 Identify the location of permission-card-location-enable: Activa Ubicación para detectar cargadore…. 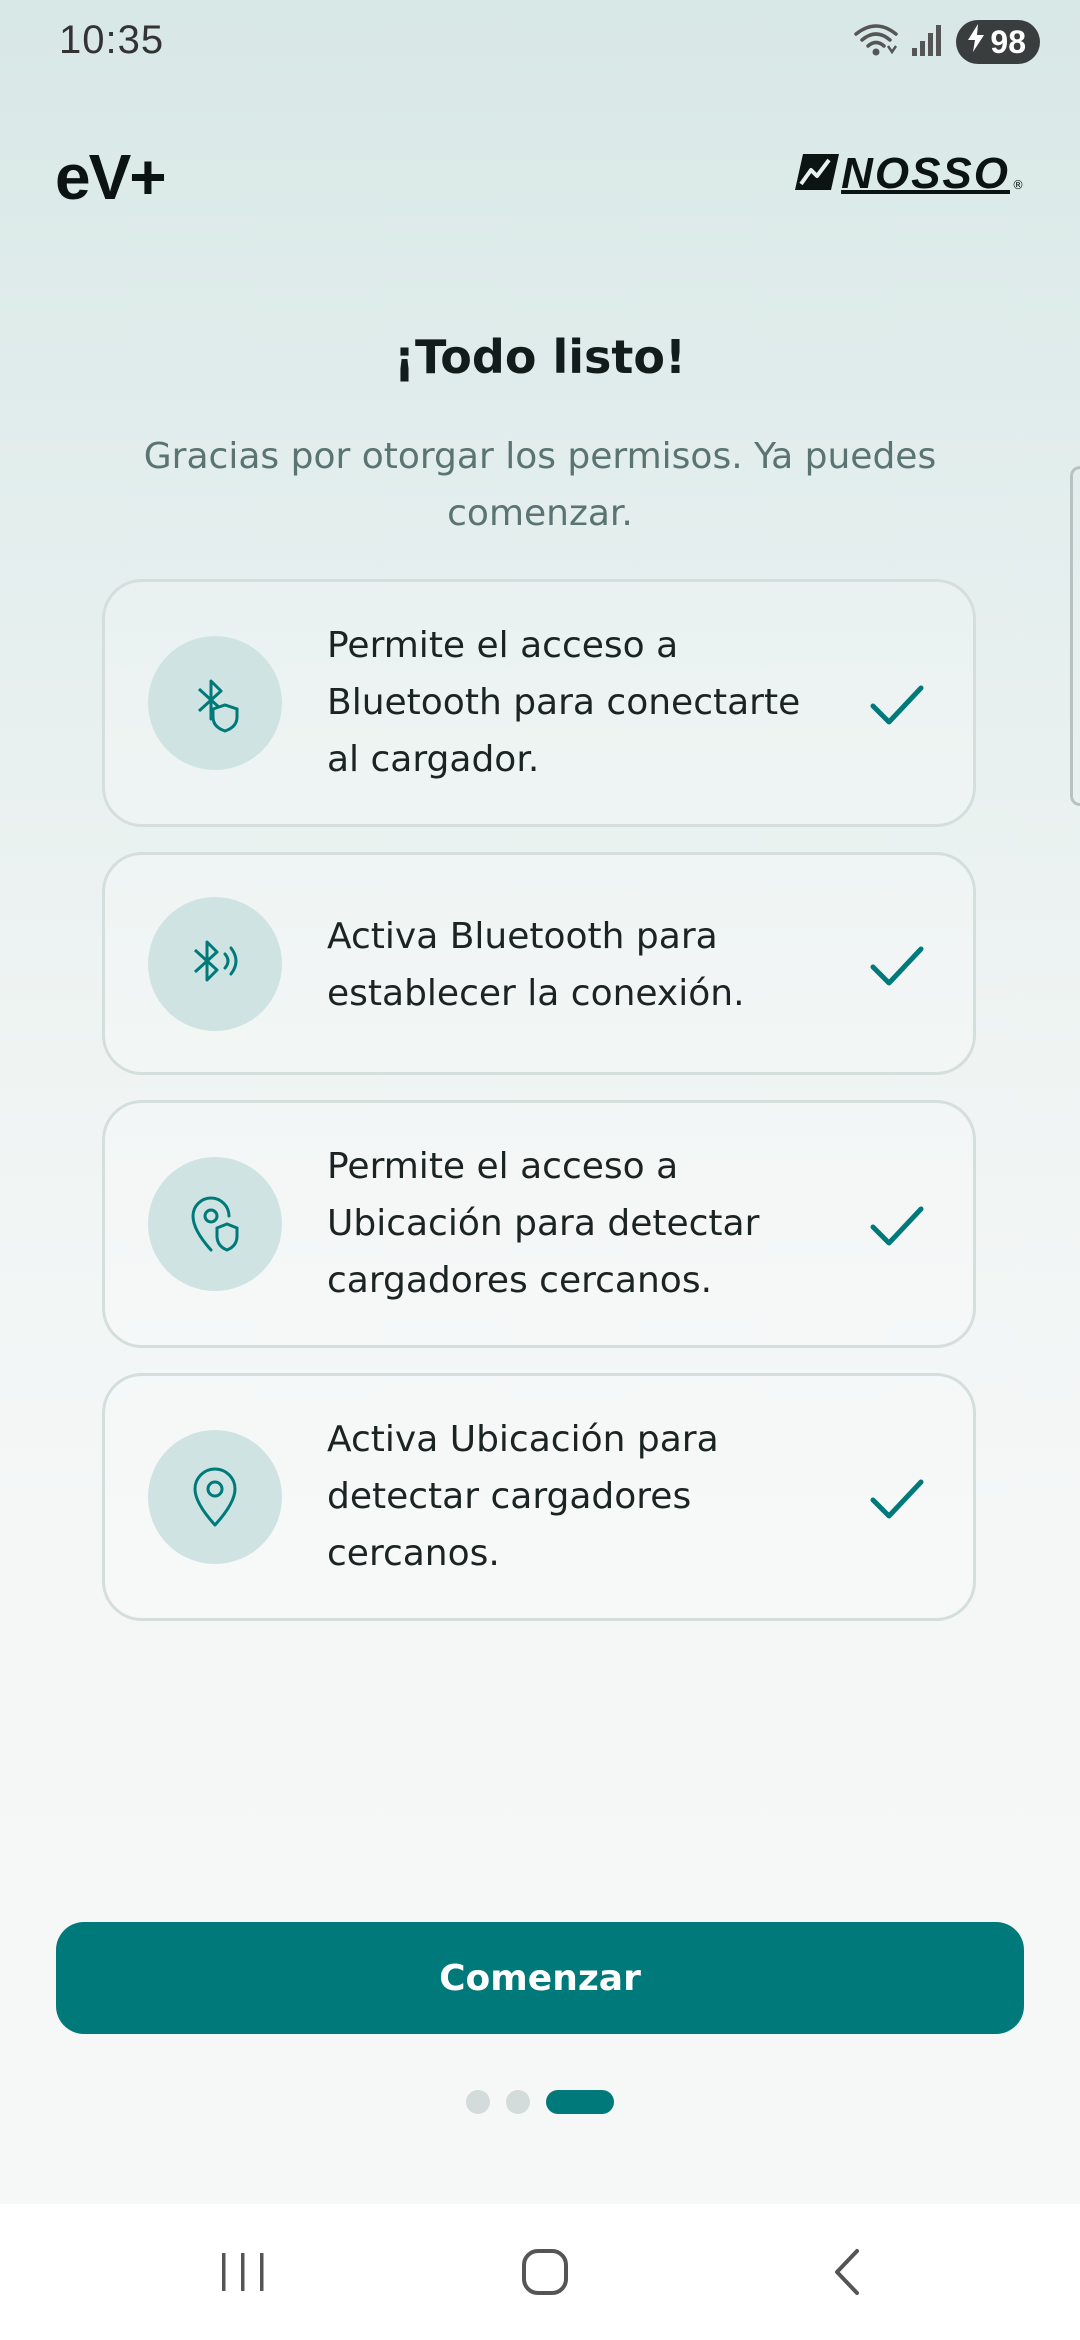
(539, 1497).